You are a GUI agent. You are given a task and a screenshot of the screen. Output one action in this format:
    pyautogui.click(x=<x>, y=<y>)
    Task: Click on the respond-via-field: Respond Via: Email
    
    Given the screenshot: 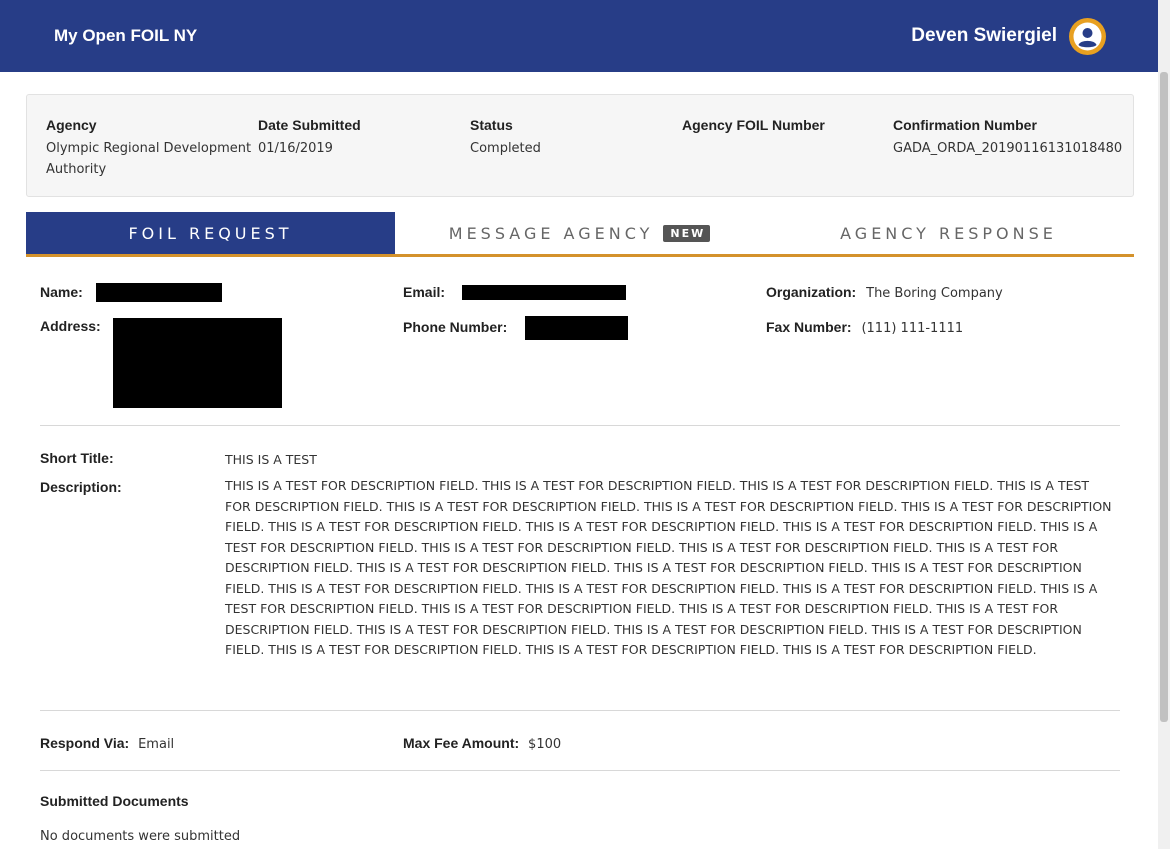 What is the action you would take?
    pyautogui.click(x=107, y=743)
    